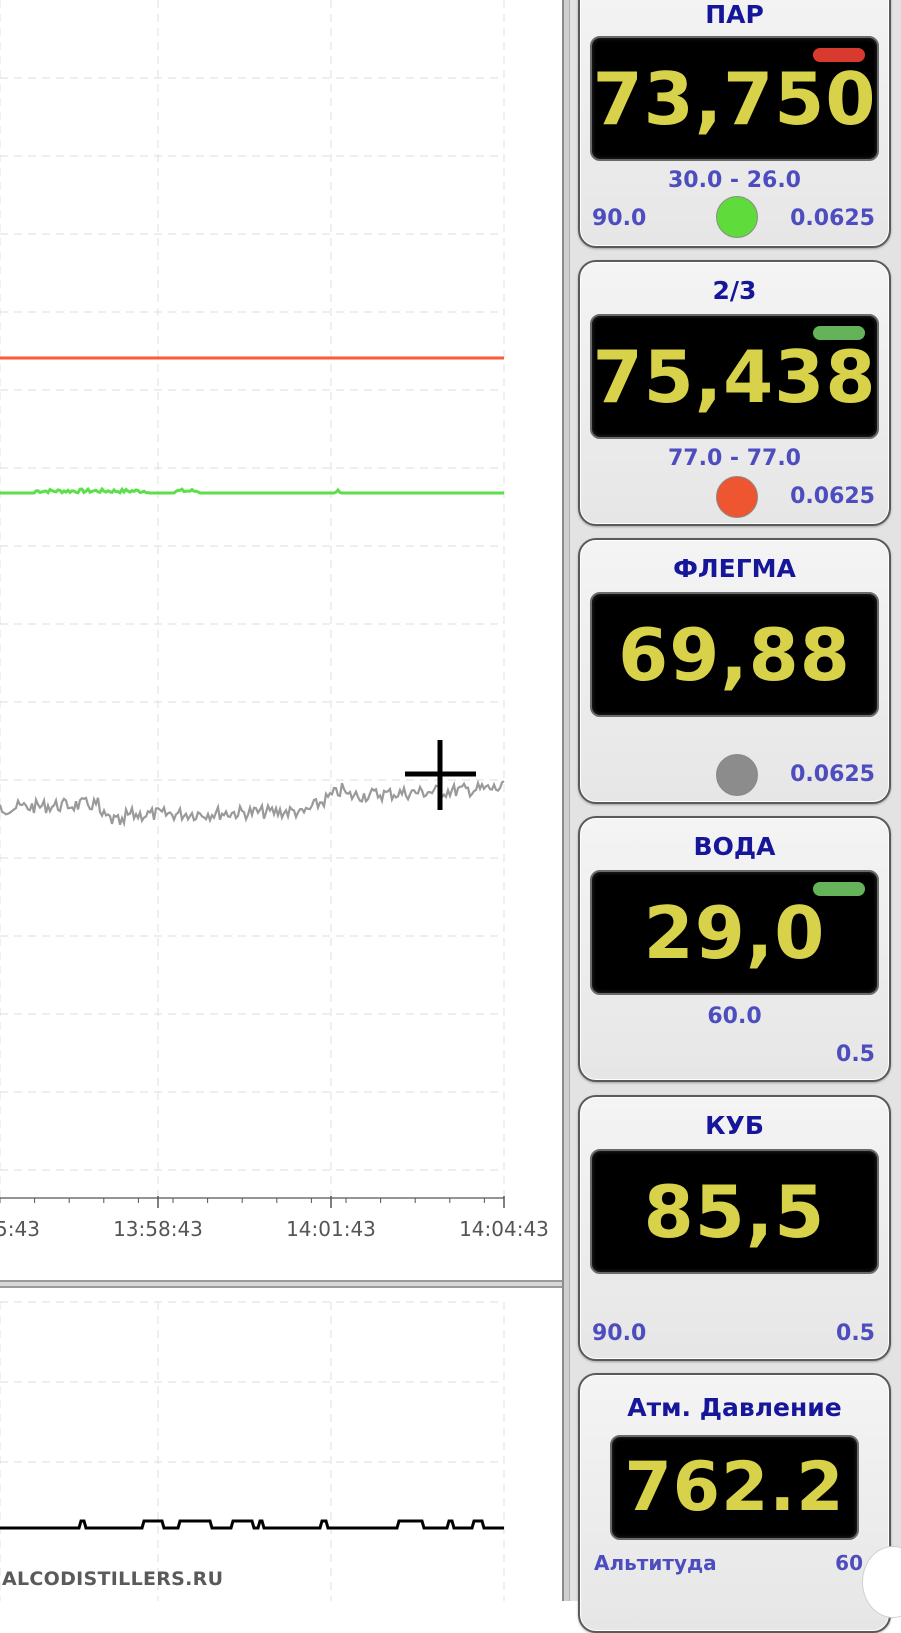 This screenshot has height=1633, width=901. I want to click on gauge-two-thirds: 2/3 75,438 77.0 - 77.0 0.0625, so click(734, 393).